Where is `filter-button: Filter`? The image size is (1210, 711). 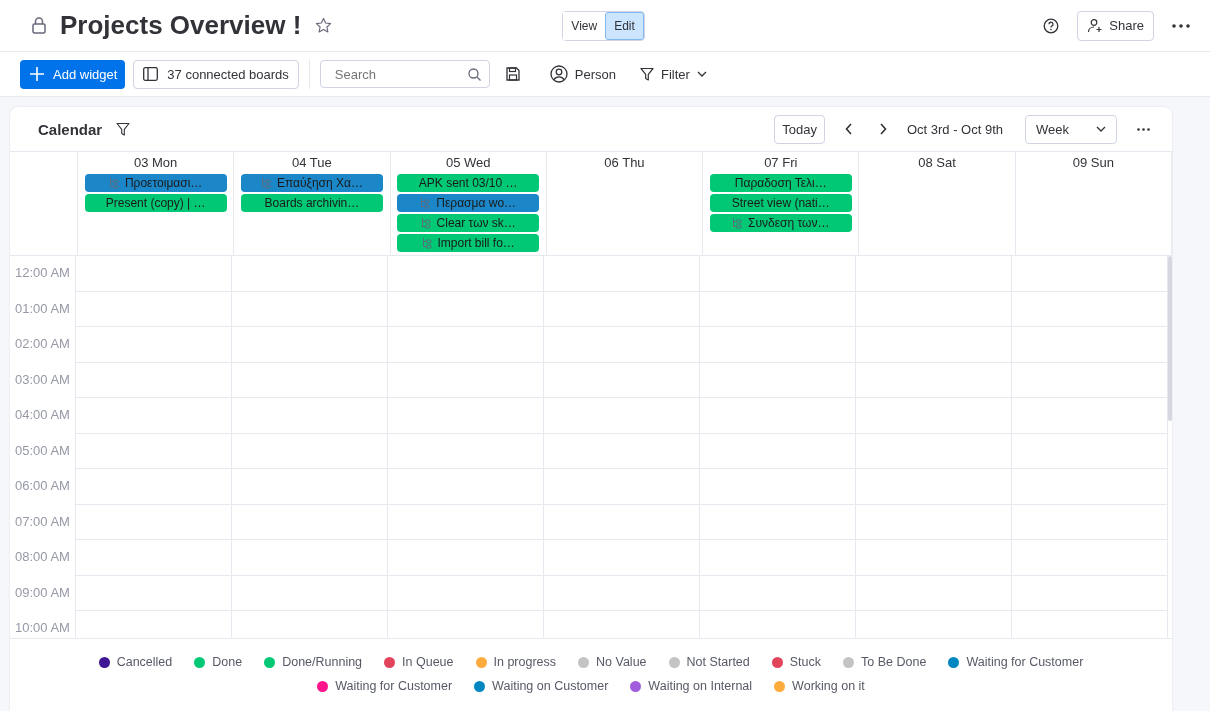 filter-button: Filter is located at coordinates (673, 74).